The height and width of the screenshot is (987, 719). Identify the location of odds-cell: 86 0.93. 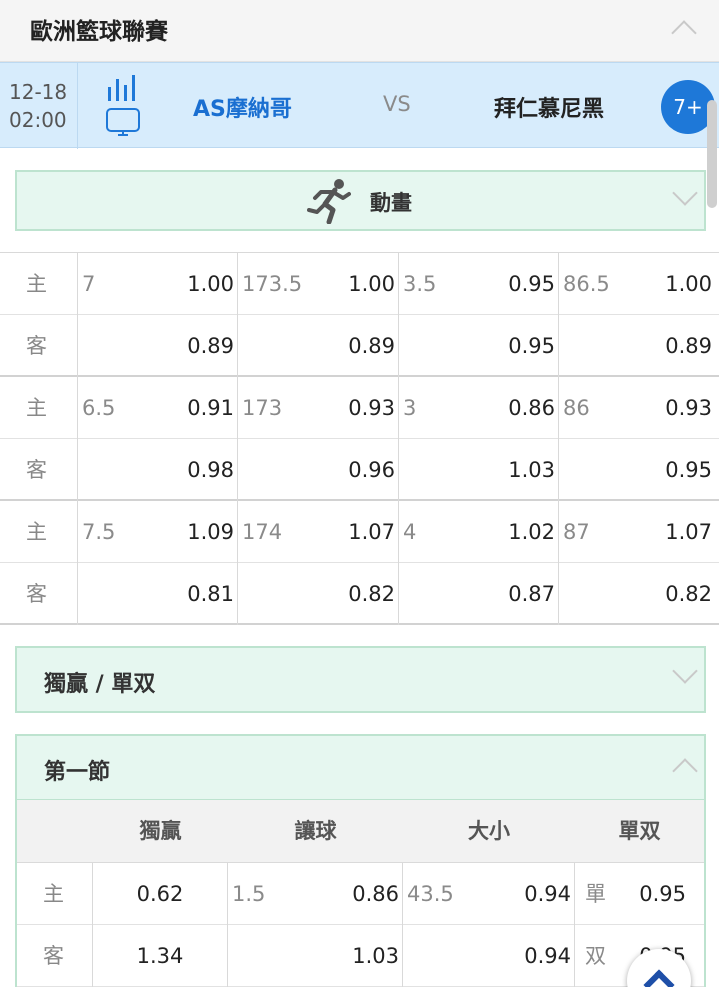
(637, 408).